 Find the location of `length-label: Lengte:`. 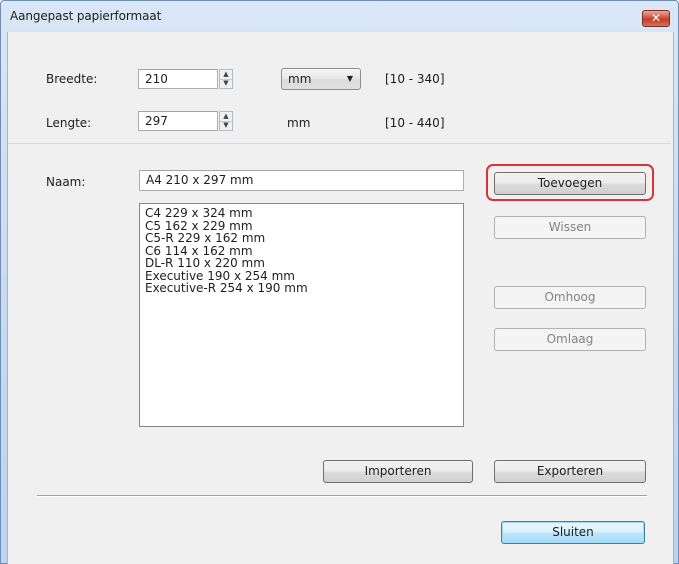

length-label: Lengte: is located at coordinates (69, 123).